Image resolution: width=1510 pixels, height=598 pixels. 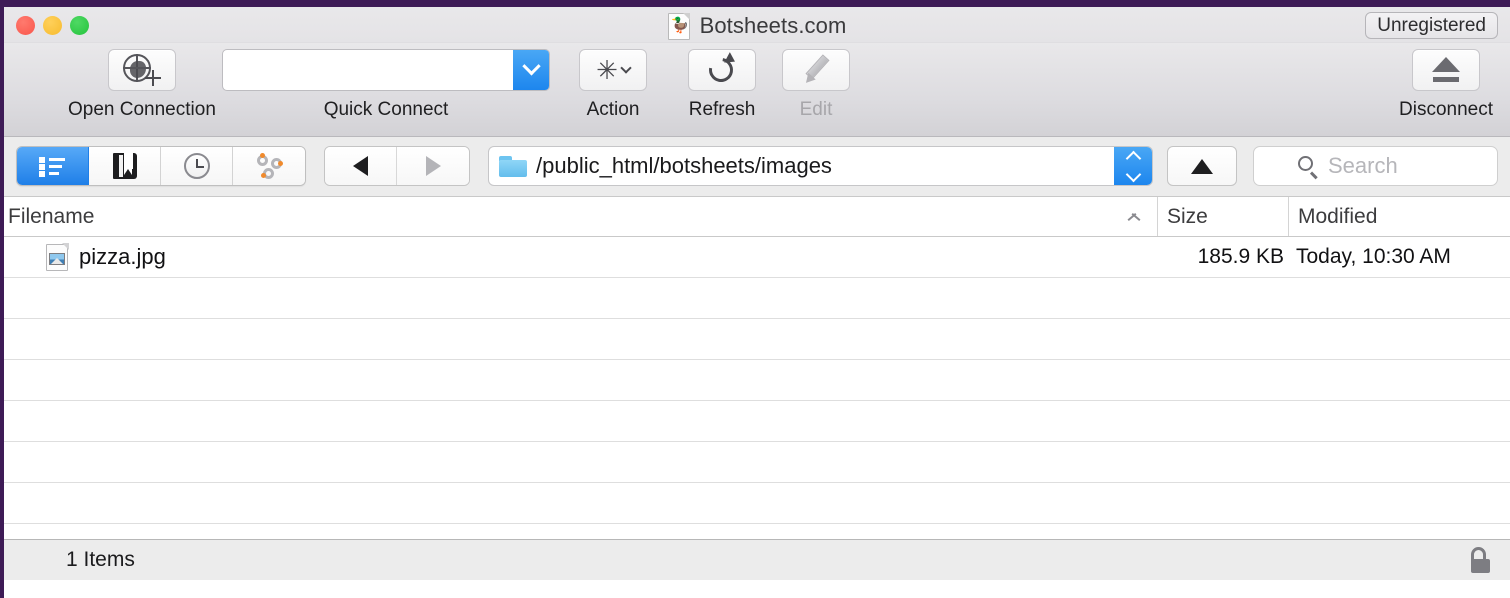 I want to click on edit-button, so click(x=816, y=70).